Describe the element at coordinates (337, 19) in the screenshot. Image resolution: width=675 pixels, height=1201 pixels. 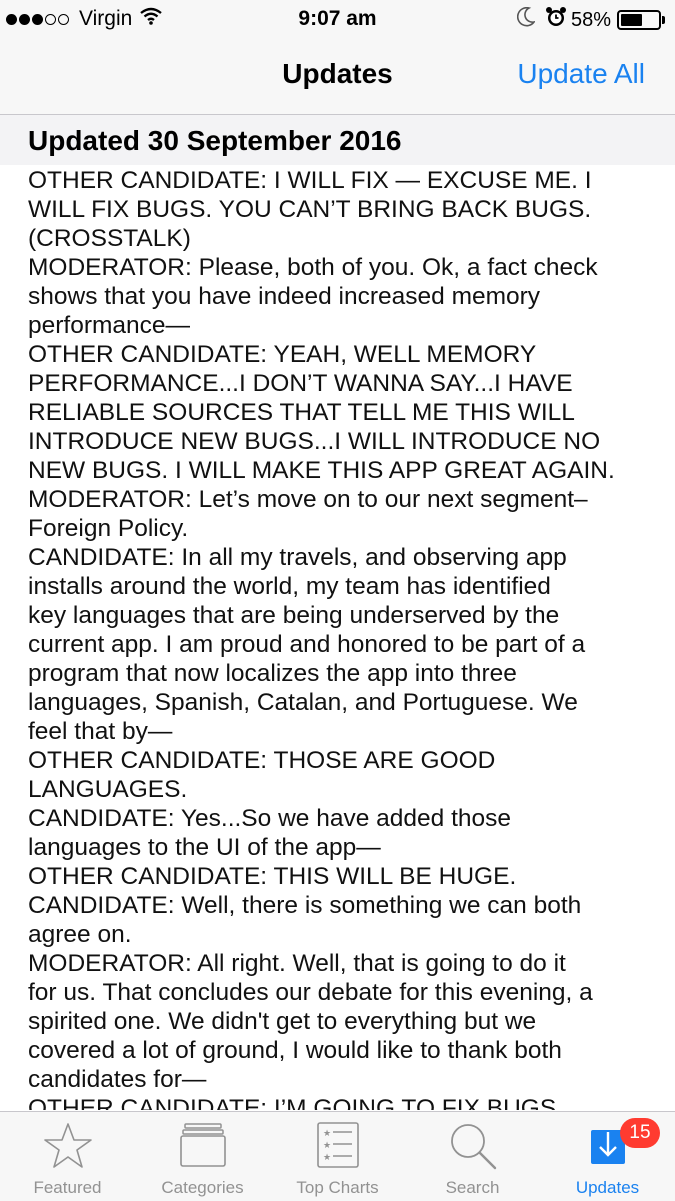
I see `status-bar: Virgin 9:07 am 58%` at that location.